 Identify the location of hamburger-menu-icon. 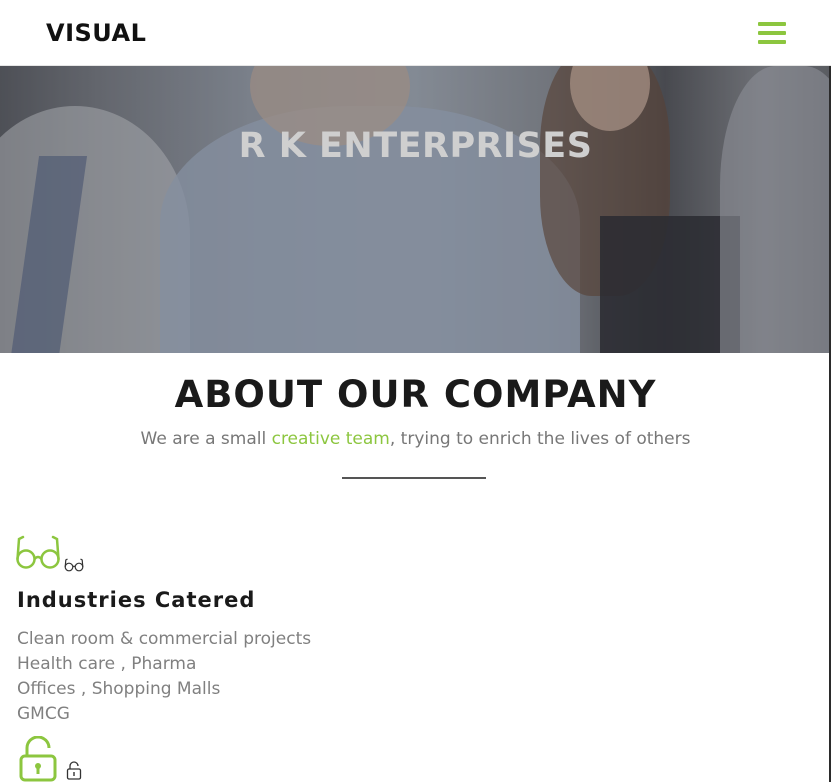
(772, 33).